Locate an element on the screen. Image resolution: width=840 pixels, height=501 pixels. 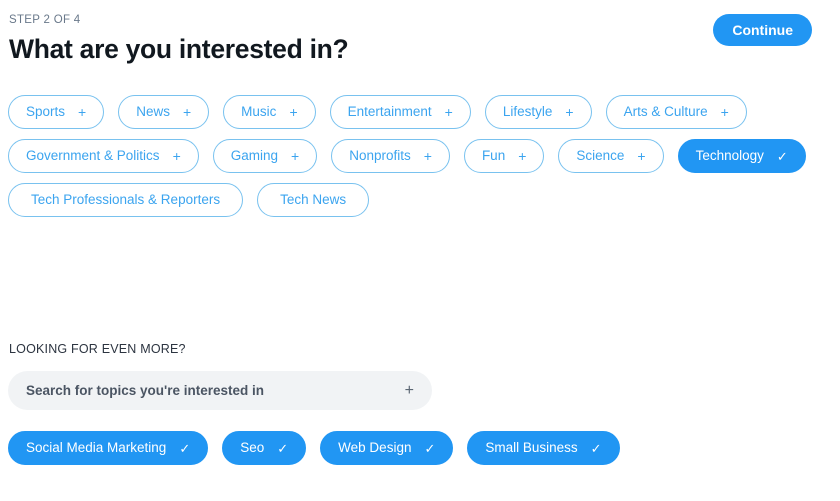
topic-chip: Tech Professionals & Reporters is located at coordinates (126, 200).